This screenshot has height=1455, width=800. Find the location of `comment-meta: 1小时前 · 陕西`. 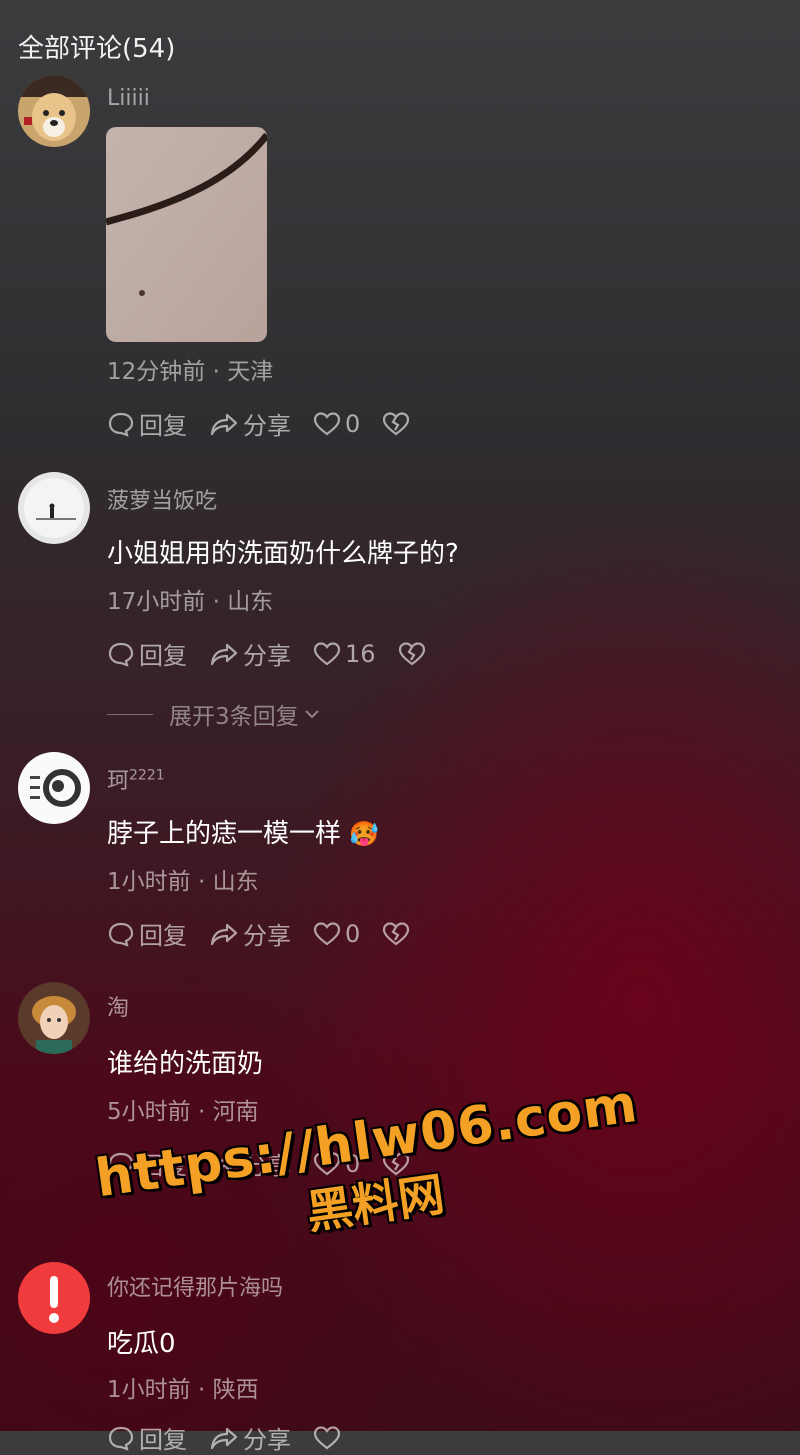

comment-meta: 1小时前 · 陕西 is located at coordinates (183, 1390).